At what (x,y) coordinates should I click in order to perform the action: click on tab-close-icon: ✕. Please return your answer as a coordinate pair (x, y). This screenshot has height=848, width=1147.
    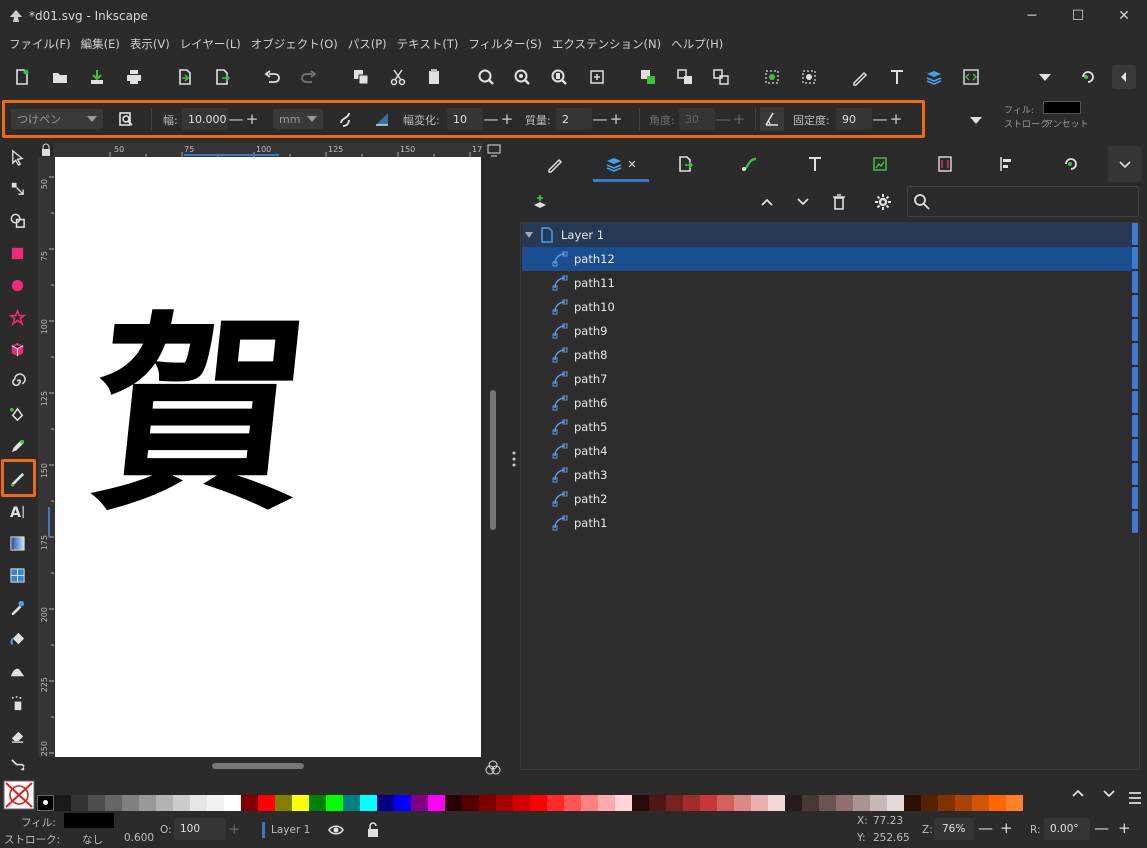
    Looking at the image, I should click on (631, 164).